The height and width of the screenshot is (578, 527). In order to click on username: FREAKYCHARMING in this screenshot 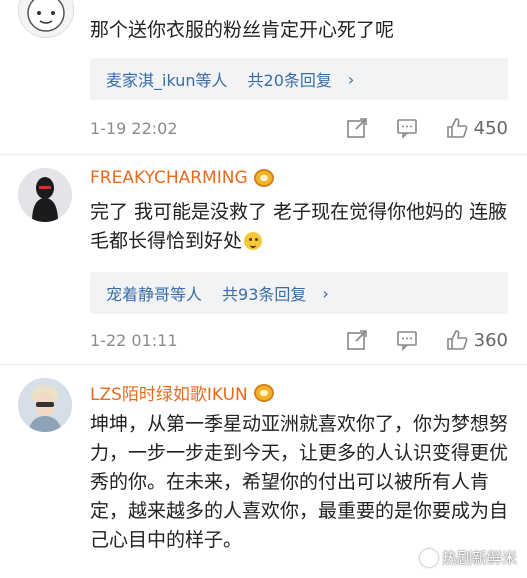, I will do `click(182, 178)`.